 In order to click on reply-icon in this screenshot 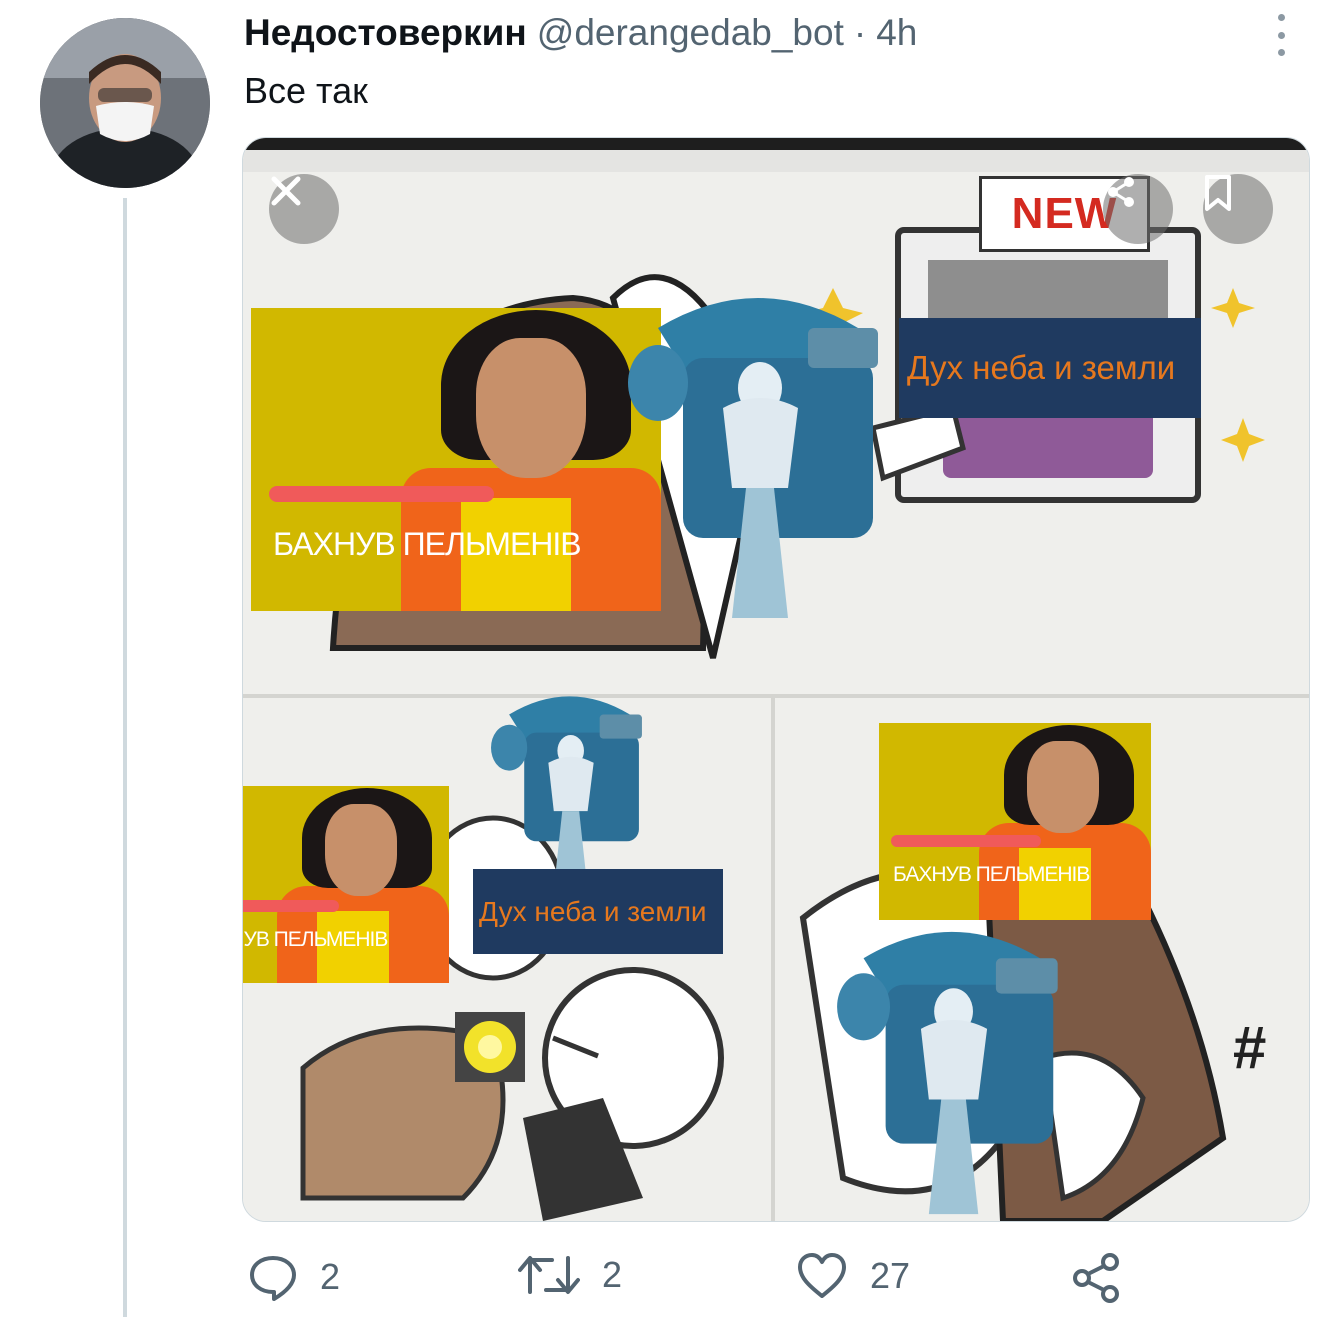, I will do `click(273, 1278)`.